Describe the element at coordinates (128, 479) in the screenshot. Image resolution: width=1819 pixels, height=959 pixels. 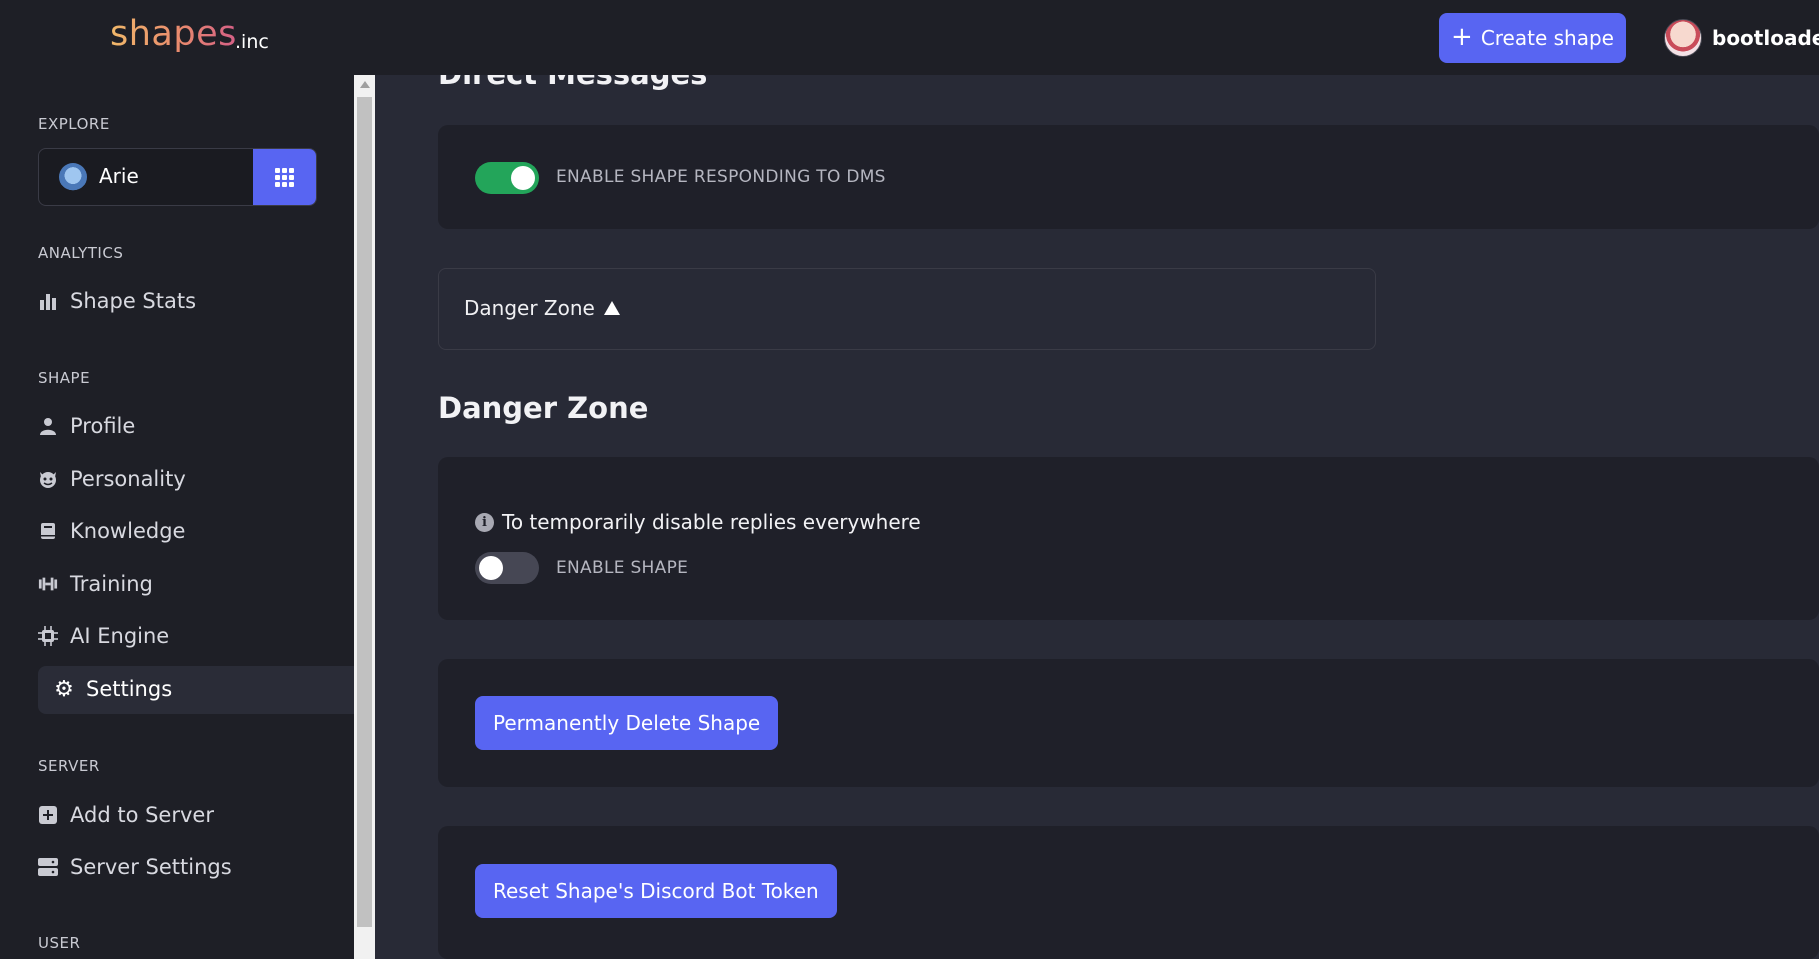
I see `sidebar-item-label: Personality` at that location.